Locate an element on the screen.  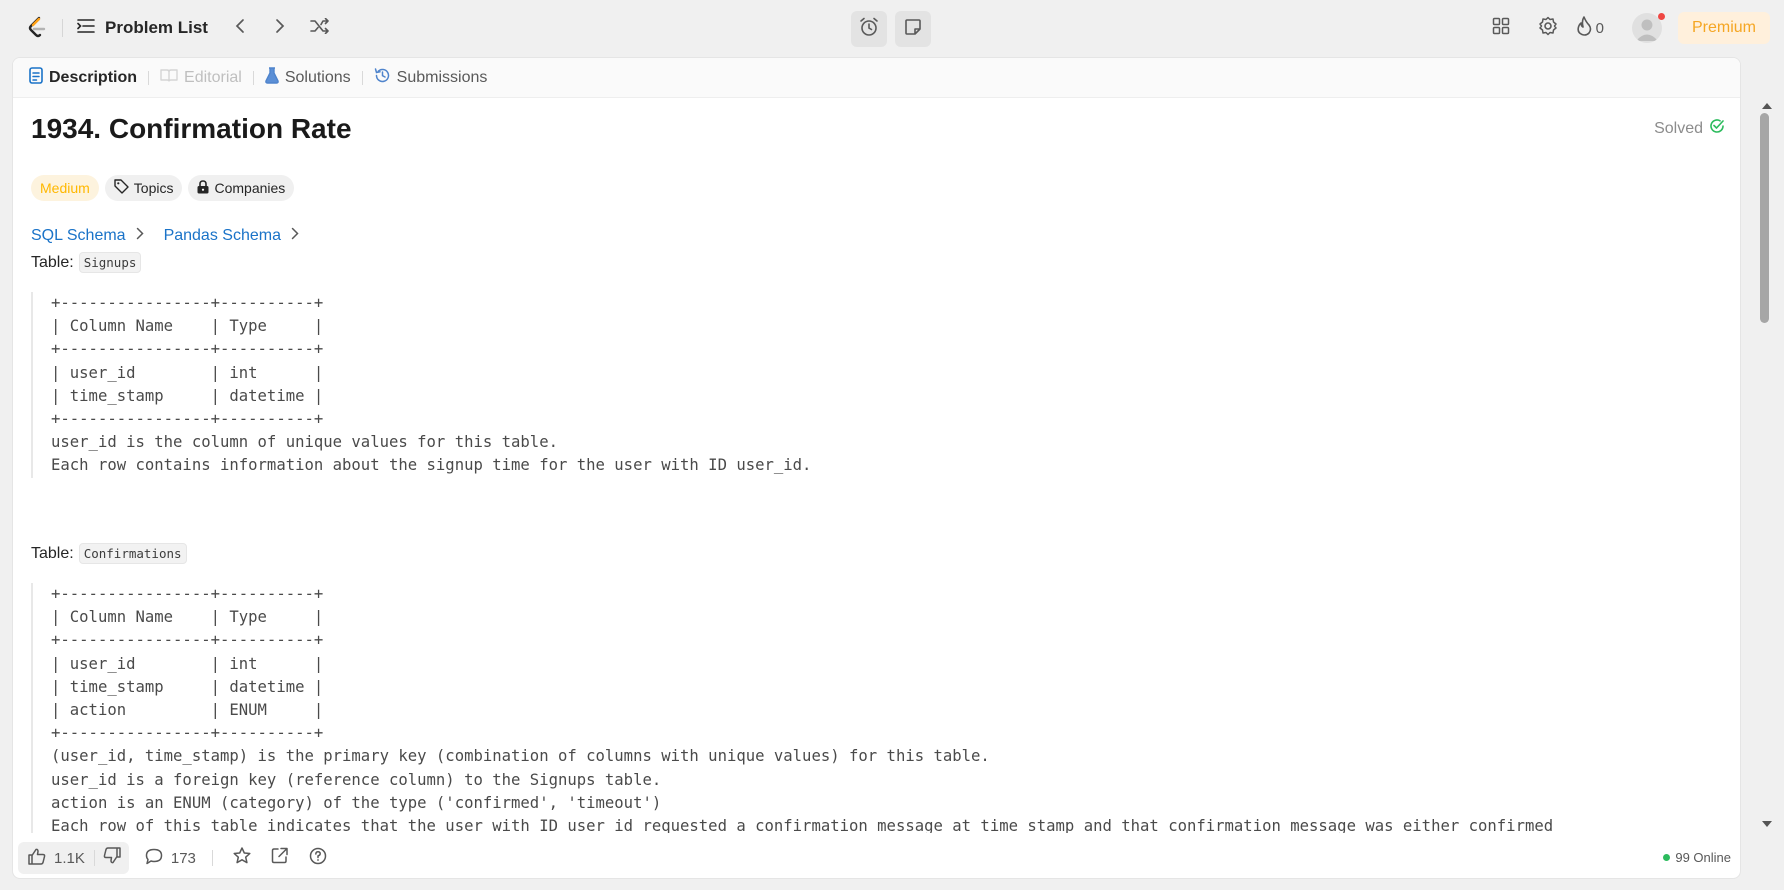
like-button: 1.1K is located at coordinates (56, 858).